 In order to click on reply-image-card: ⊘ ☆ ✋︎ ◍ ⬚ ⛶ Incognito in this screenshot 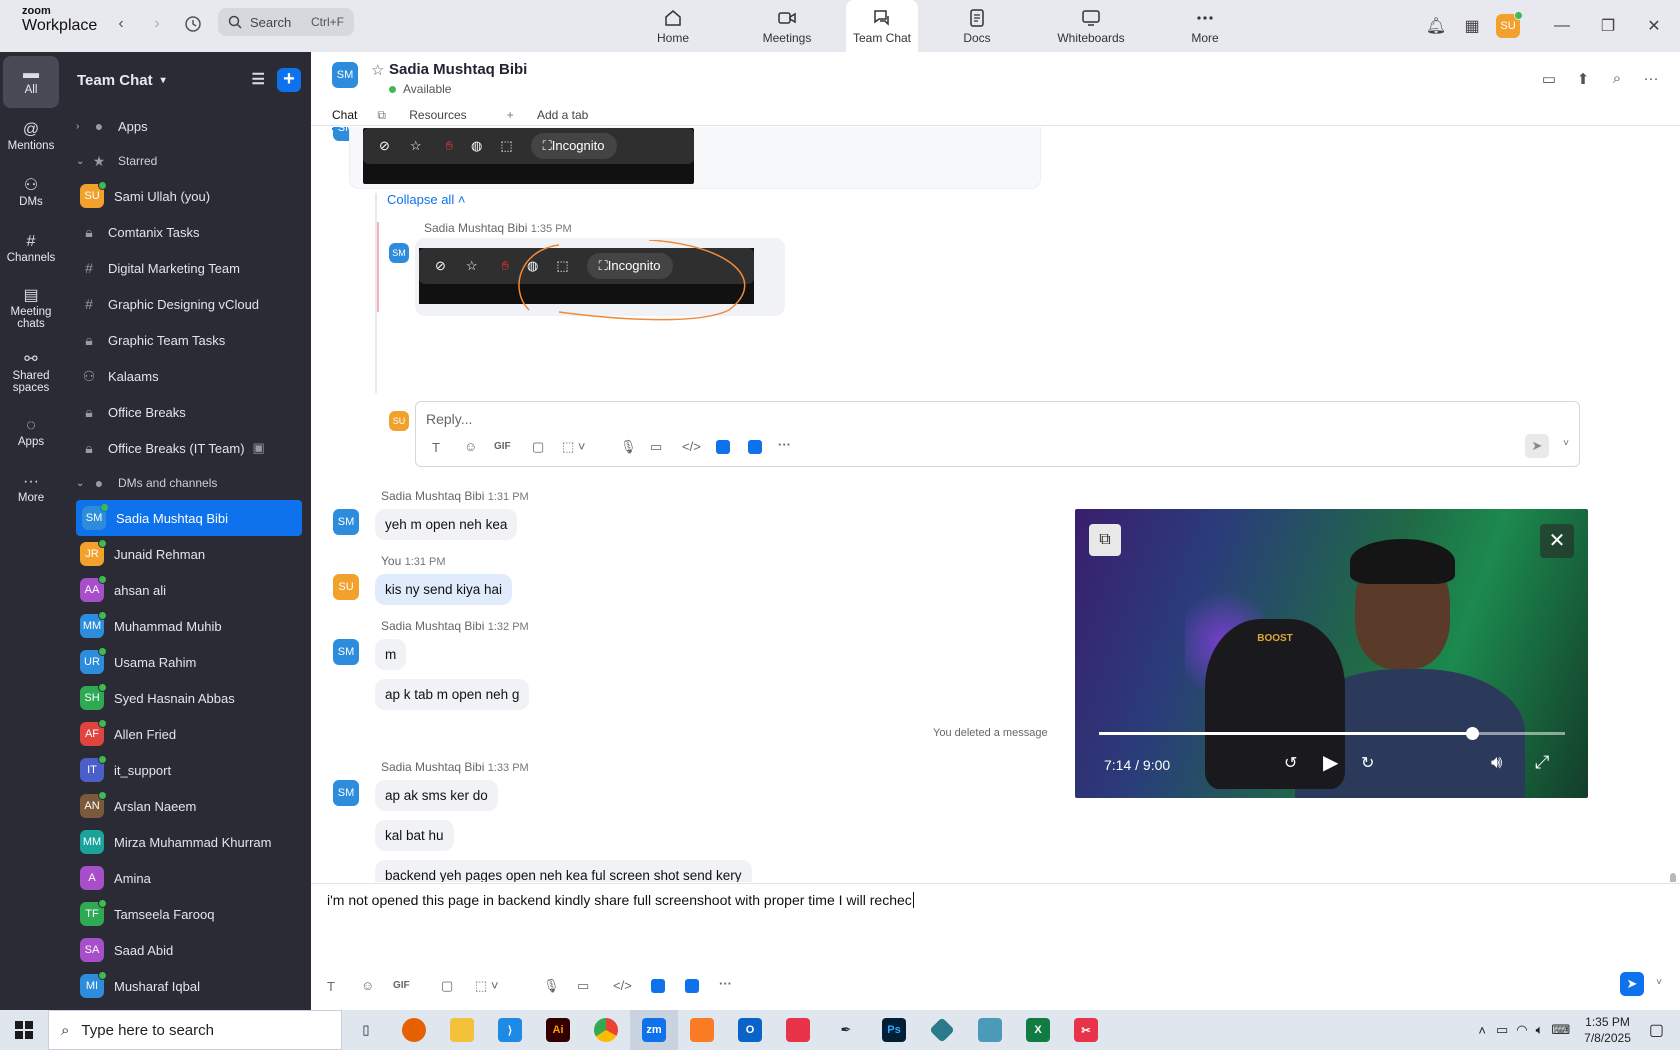, I will do `click(600, 279)`.